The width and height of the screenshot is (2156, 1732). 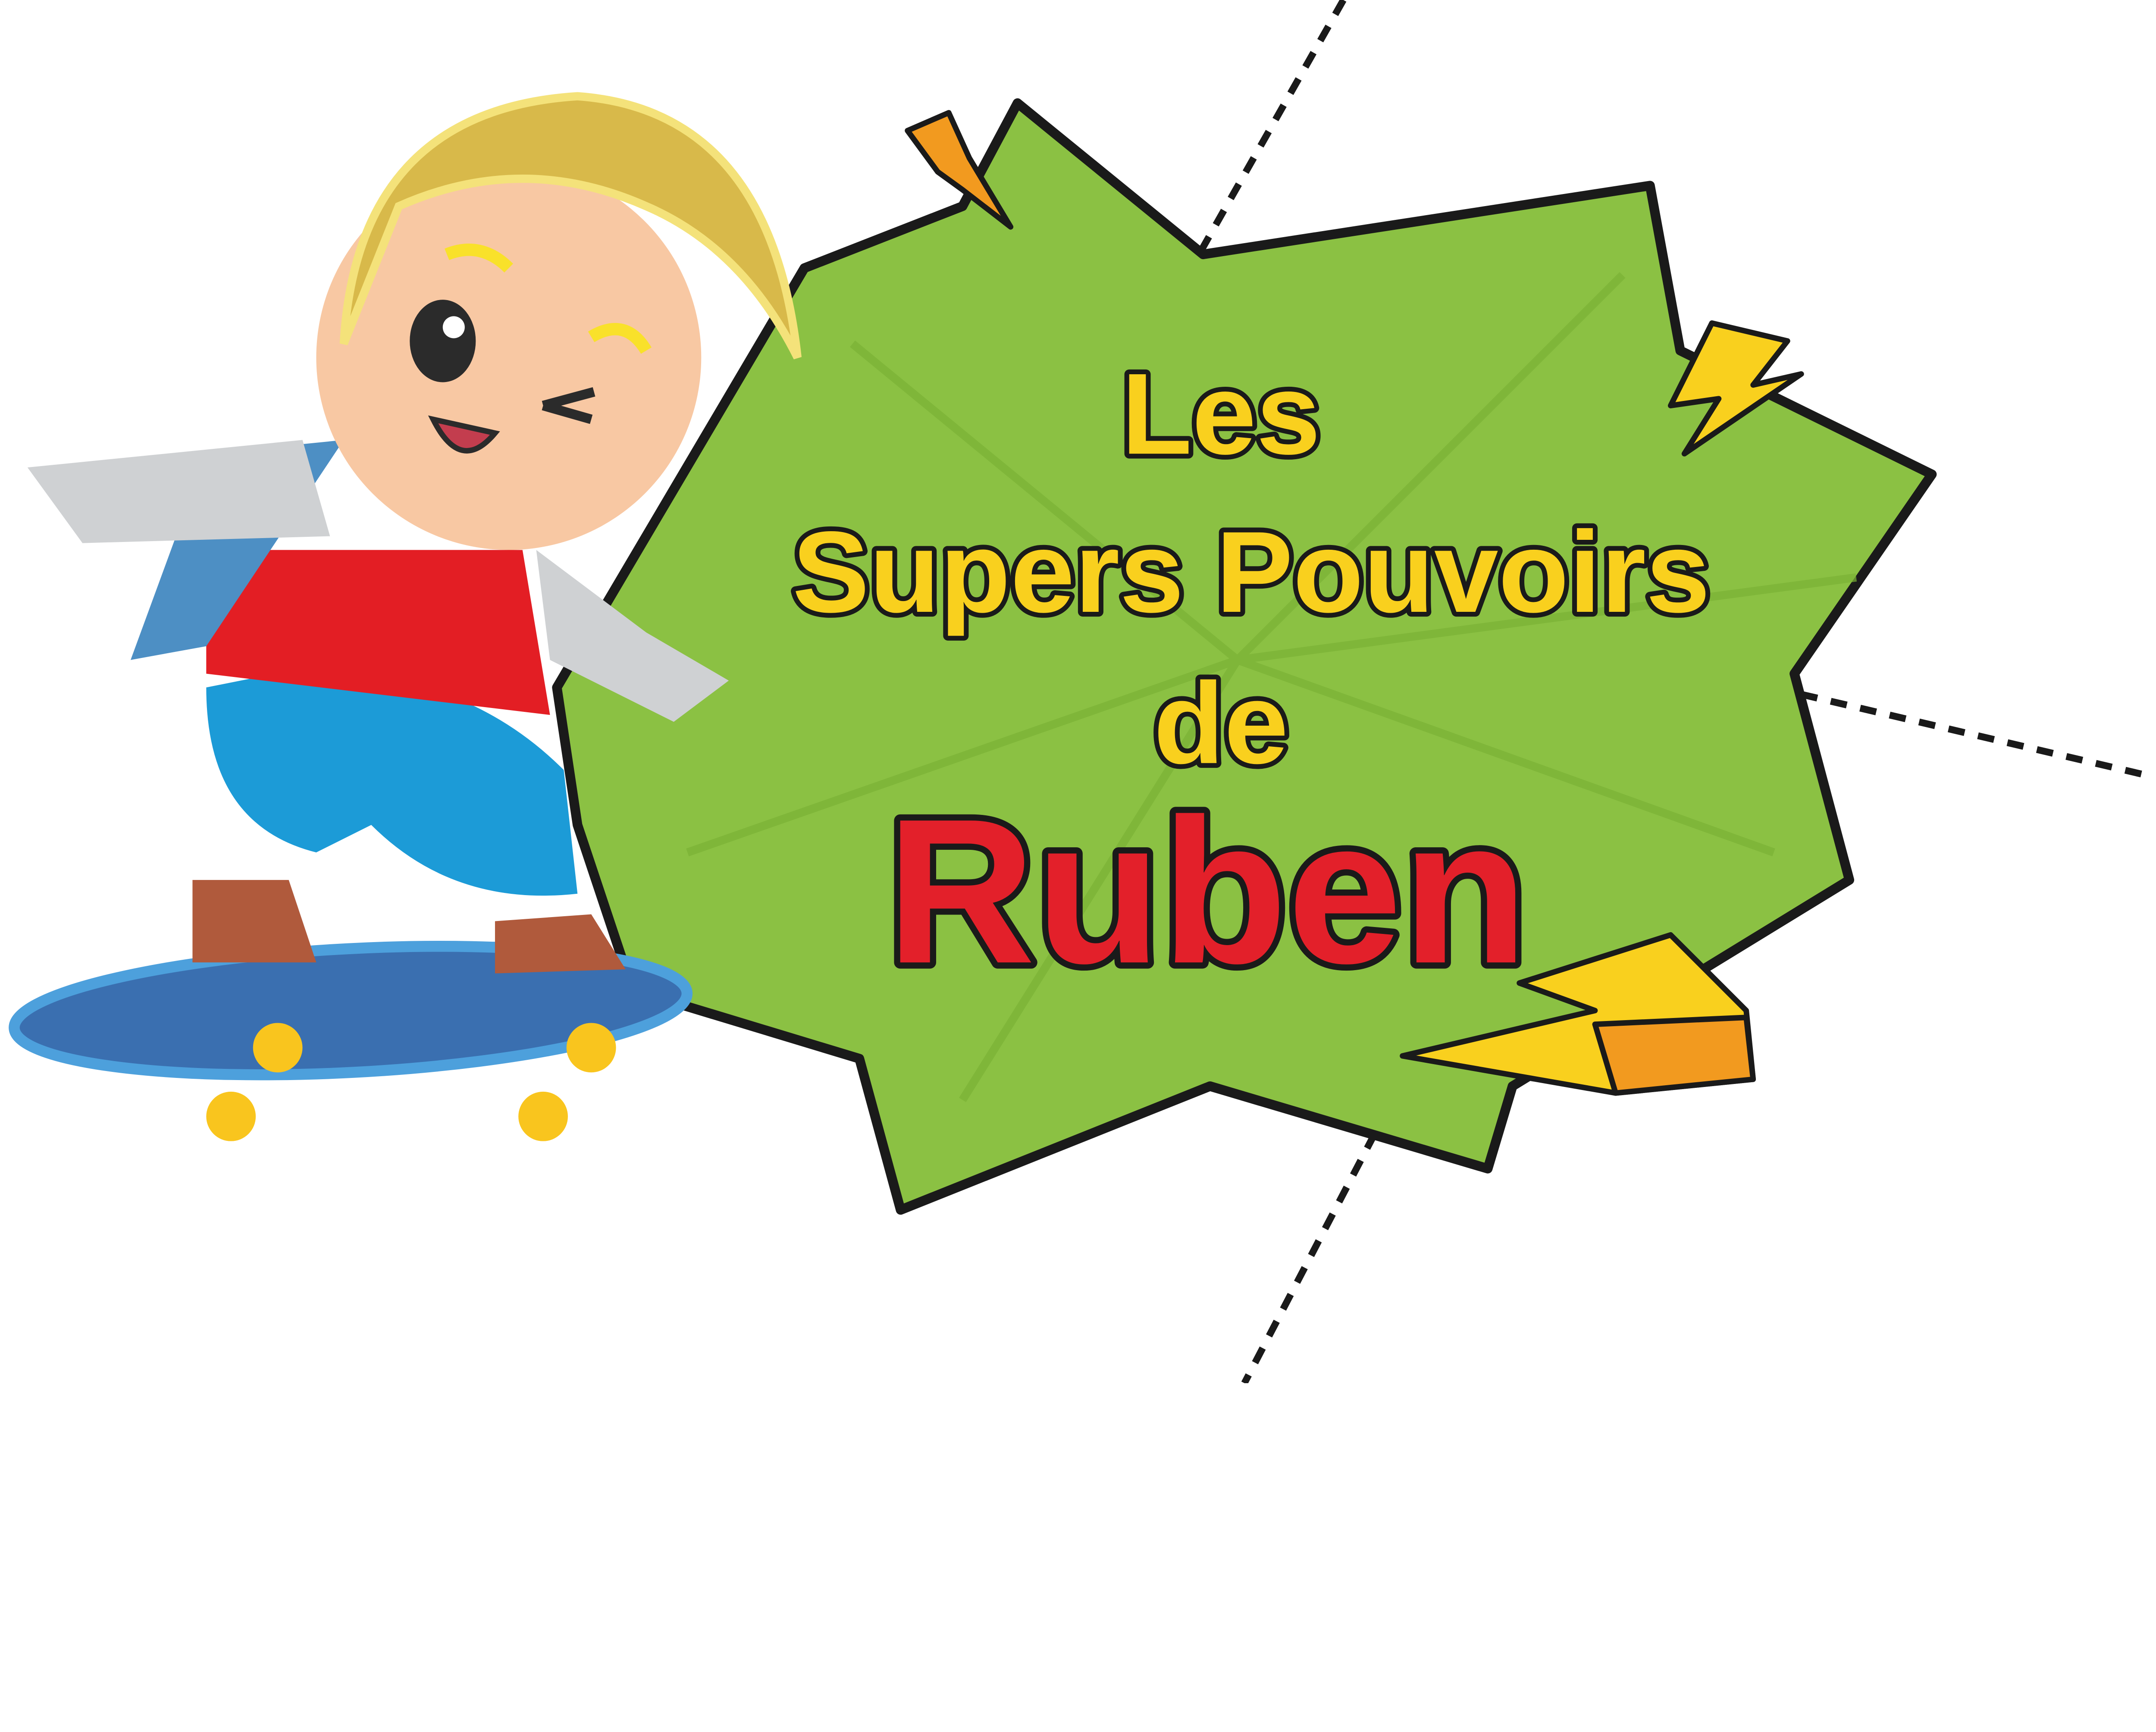 I want to click on title-name-ruben: Ruben, so click(x=1207, y=891).